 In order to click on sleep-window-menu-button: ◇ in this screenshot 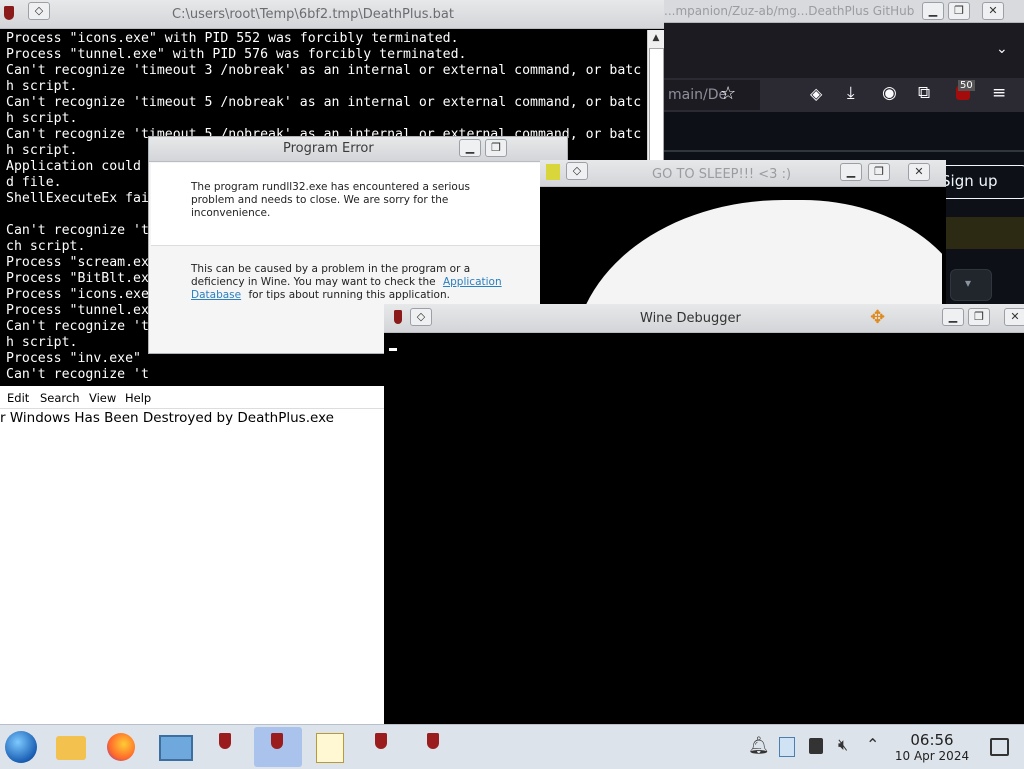, I will do `click(577, 171)`.